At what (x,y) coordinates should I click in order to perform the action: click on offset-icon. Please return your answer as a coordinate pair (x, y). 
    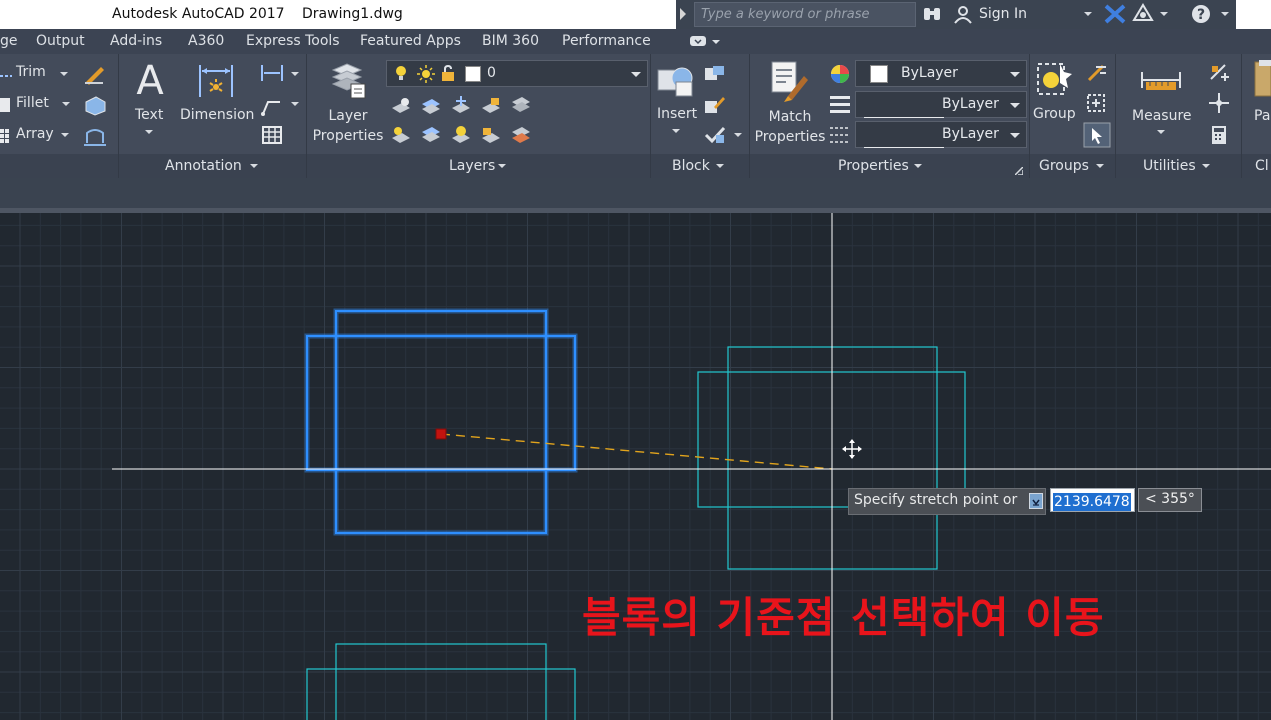
    Looking at the image, I should click on (95, 138).